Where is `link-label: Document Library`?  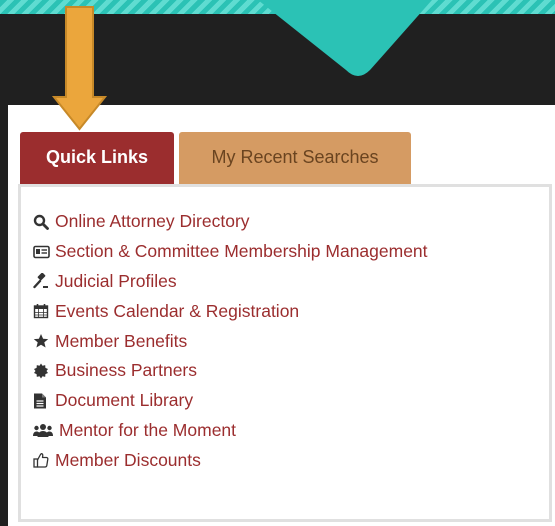
link-label: Document Library is located at coordinates (124, 400).